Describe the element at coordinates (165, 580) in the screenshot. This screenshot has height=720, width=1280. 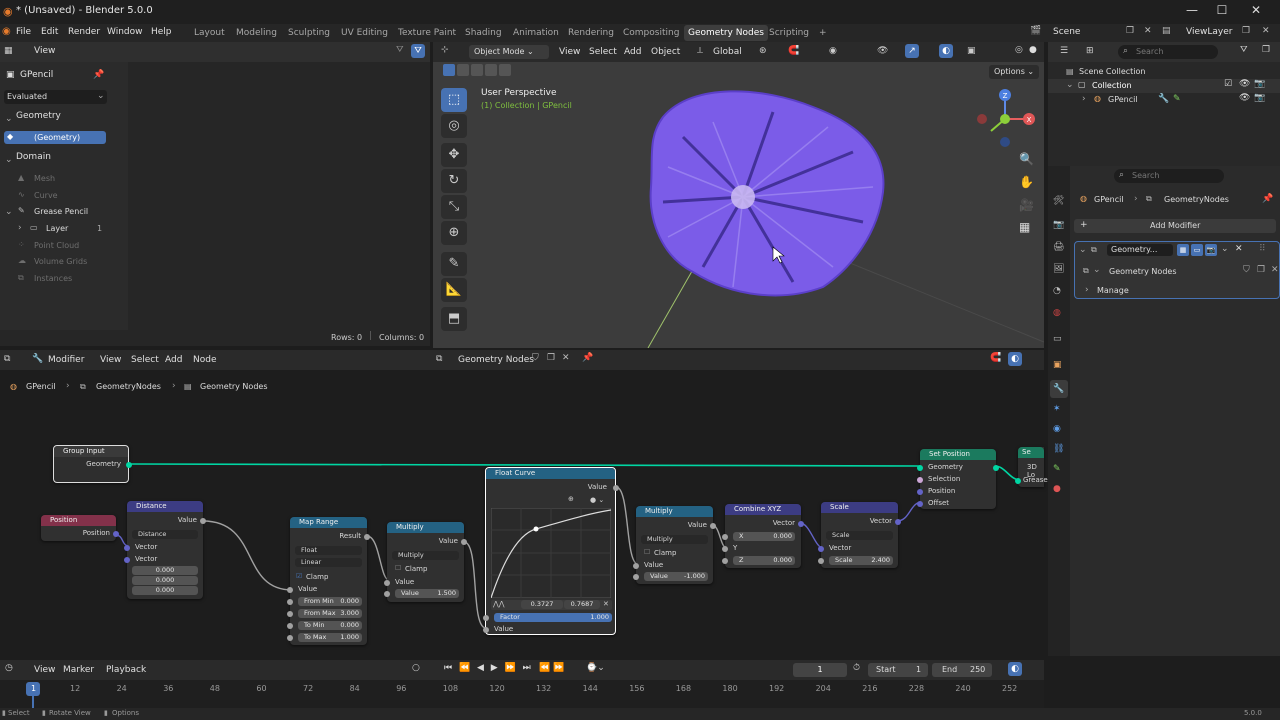
I see `vector-y-field: 0.000` at that location.